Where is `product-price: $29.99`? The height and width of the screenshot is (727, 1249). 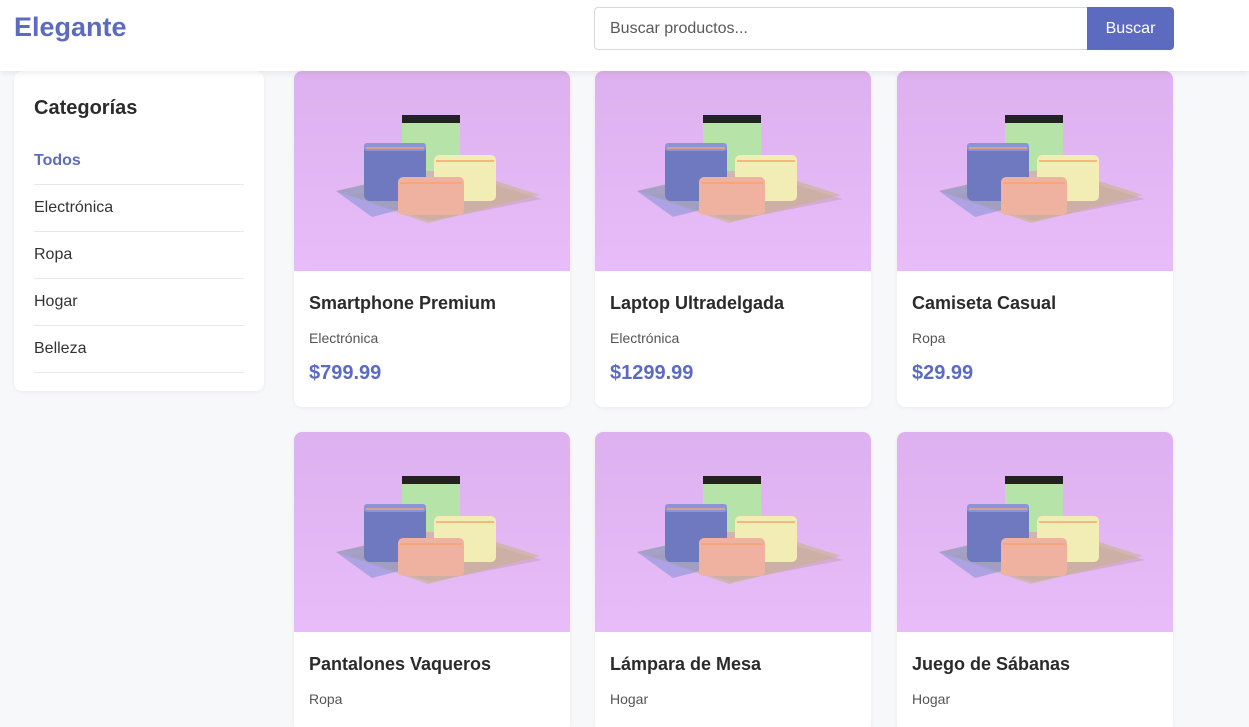 product-price: $29.99 is located at coordinates (943, 373).